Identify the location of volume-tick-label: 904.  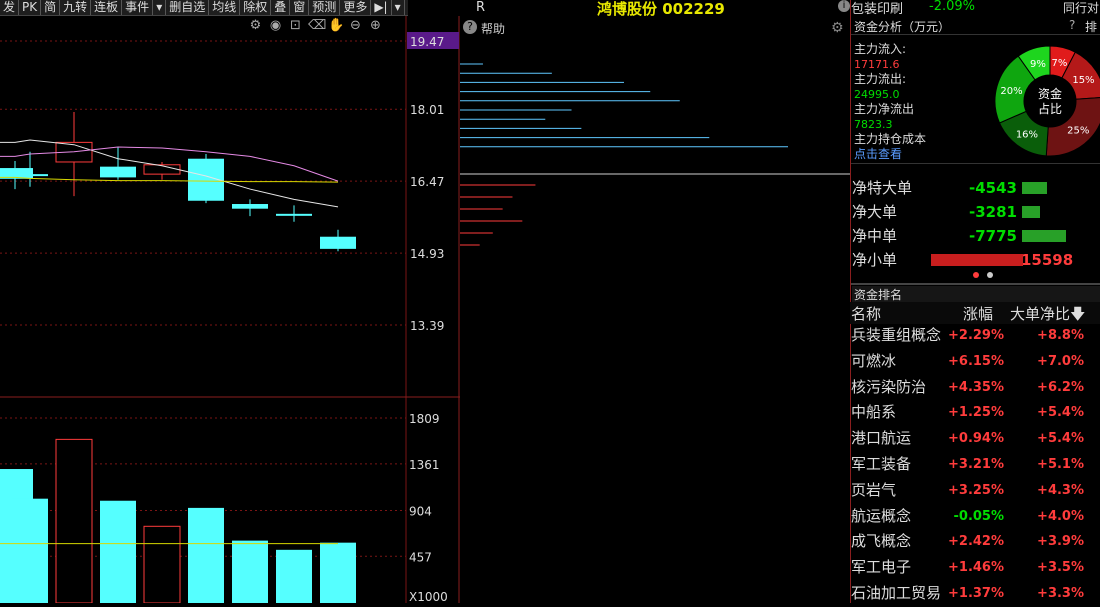
(420, 512).